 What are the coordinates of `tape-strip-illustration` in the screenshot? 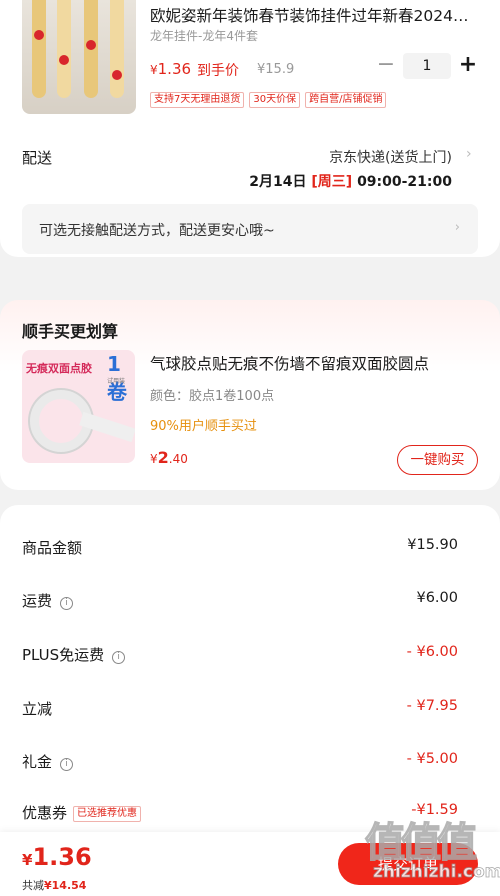 It's located at (107, 427).